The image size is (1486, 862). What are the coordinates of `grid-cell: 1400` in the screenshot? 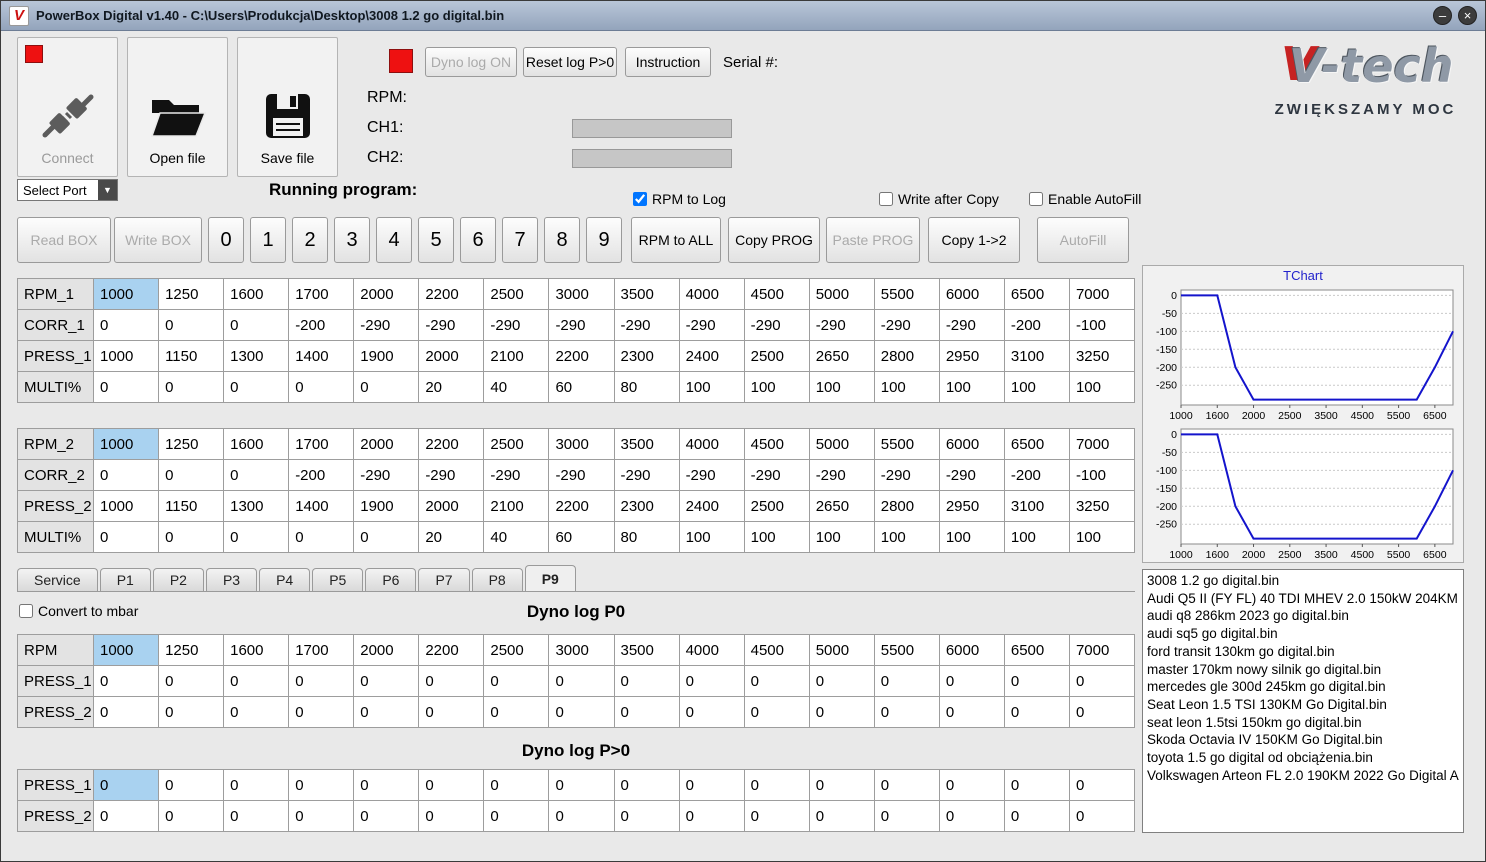 It's located at (321, 506).